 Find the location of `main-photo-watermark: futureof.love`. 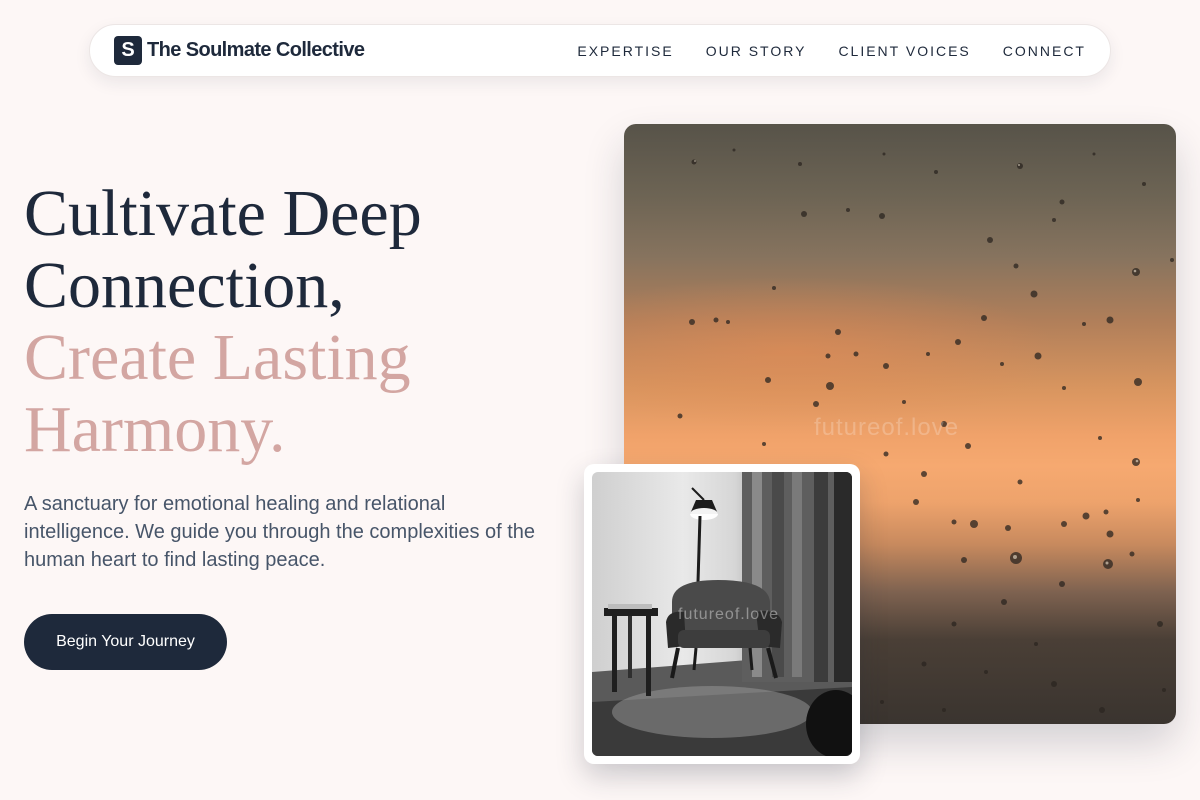

main-photo-watermark: futureof.love is located at coordinates (887, 427).